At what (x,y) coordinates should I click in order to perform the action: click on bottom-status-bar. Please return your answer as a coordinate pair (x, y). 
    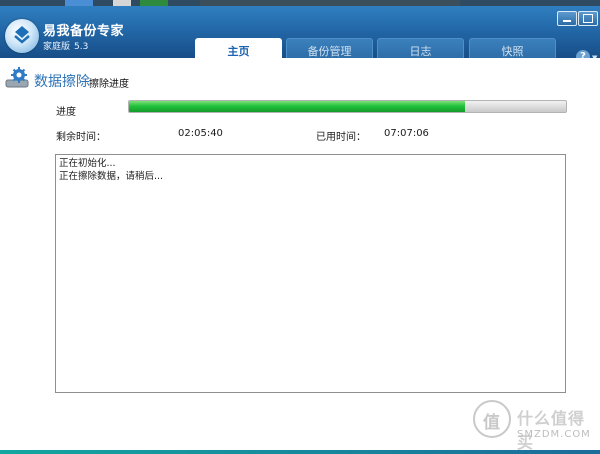
    Looking at the image, I should click on (300, 452).